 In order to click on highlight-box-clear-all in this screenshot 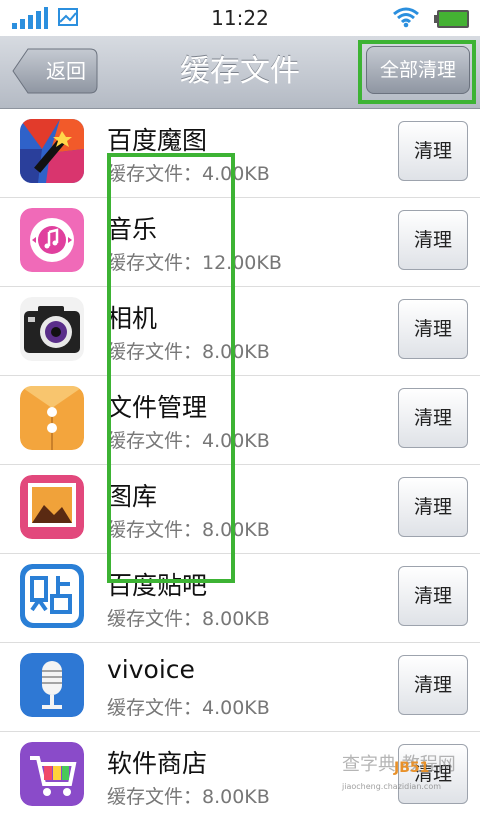, I will do `click(417, 72)`.